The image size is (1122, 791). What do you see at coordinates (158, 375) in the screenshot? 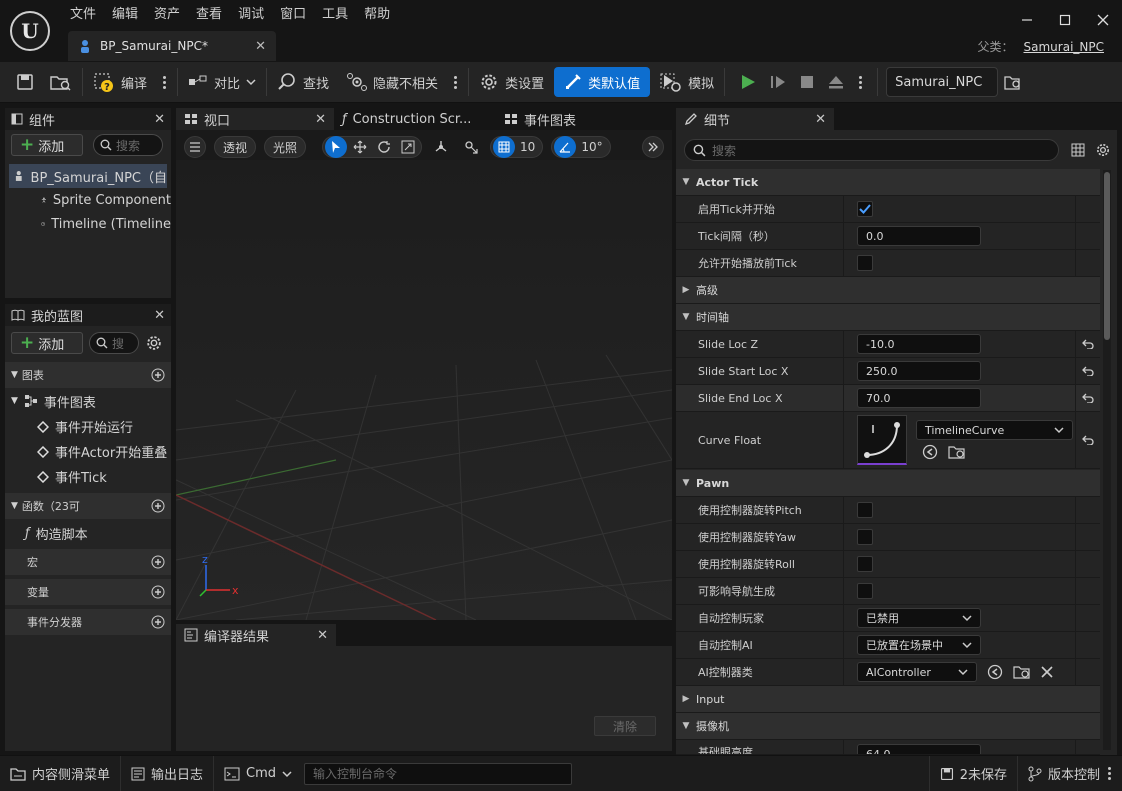
I see `add-graph-icon` at bounding box center [158, 375].